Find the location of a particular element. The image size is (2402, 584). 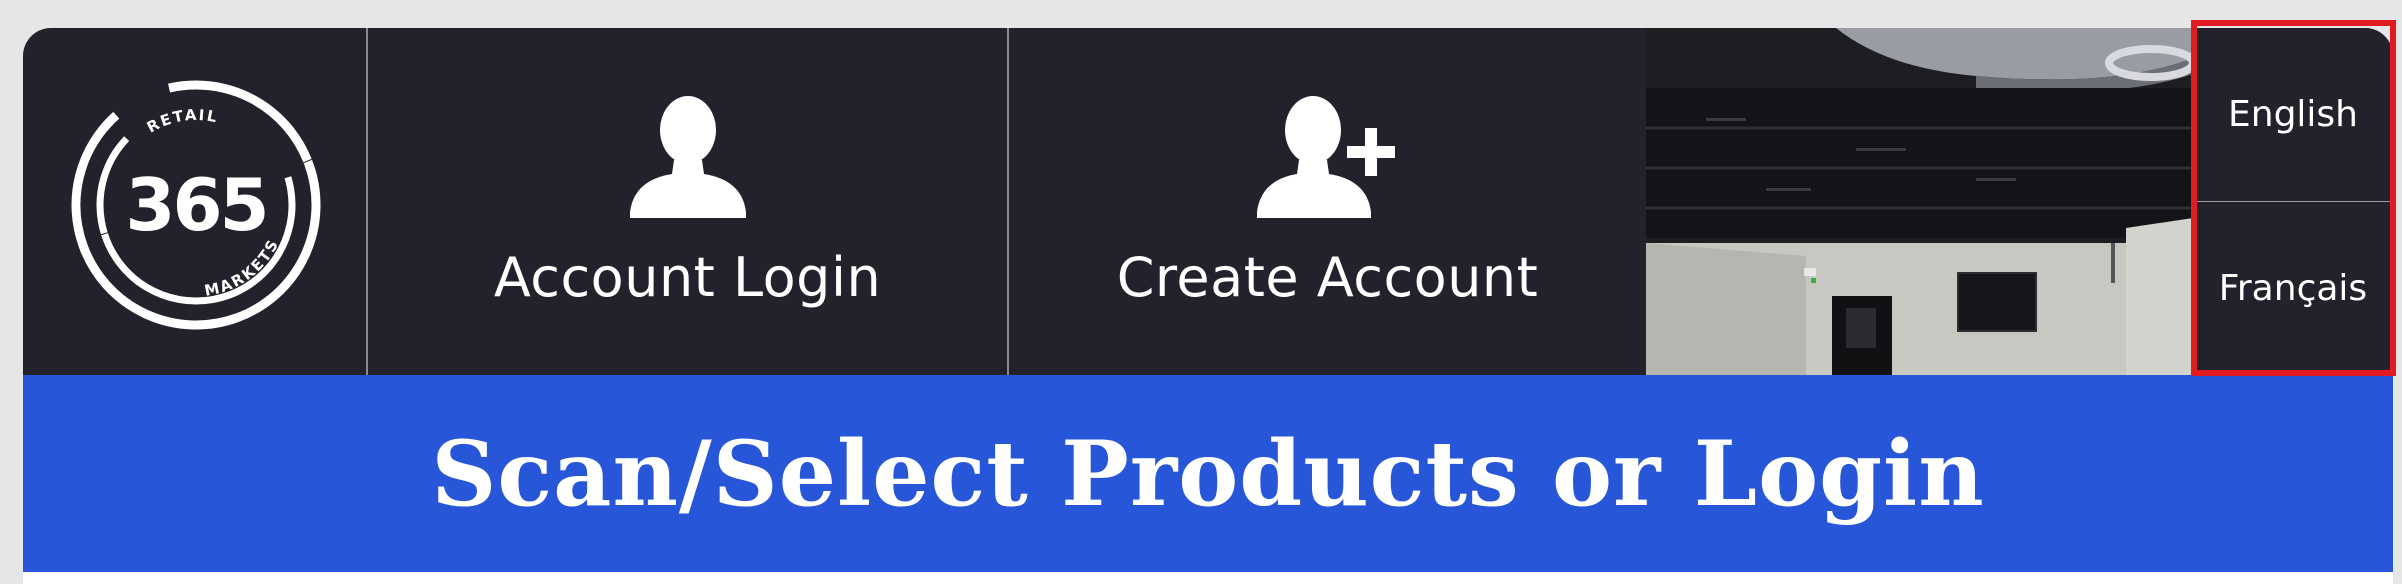

365-retail-markets-logo: RETAIL MARKETS 365 is located at coordinates (196, 205).